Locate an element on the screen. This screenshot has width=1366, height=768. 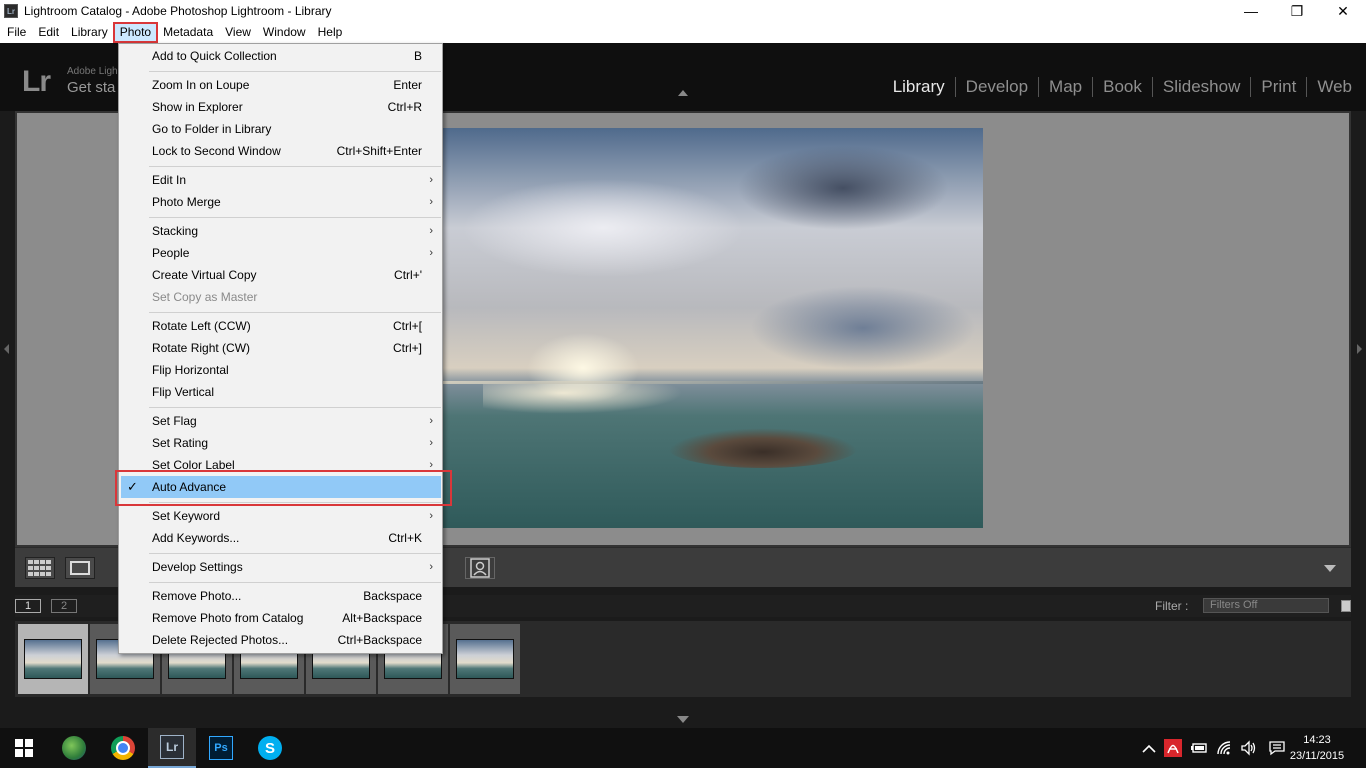
menu-item-remove-photo: Remove Photo... Backspace is located at coordinates (281, 596).